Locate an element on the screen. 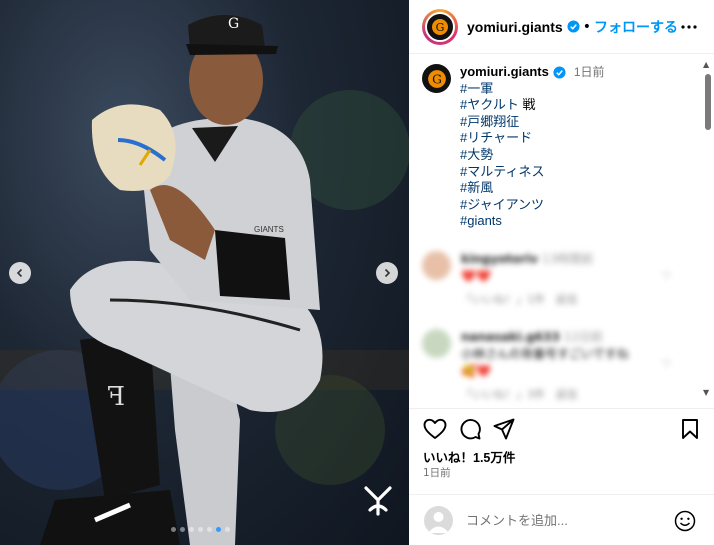  hashtag-link: #一軍 is located at coordinates (532, 89).